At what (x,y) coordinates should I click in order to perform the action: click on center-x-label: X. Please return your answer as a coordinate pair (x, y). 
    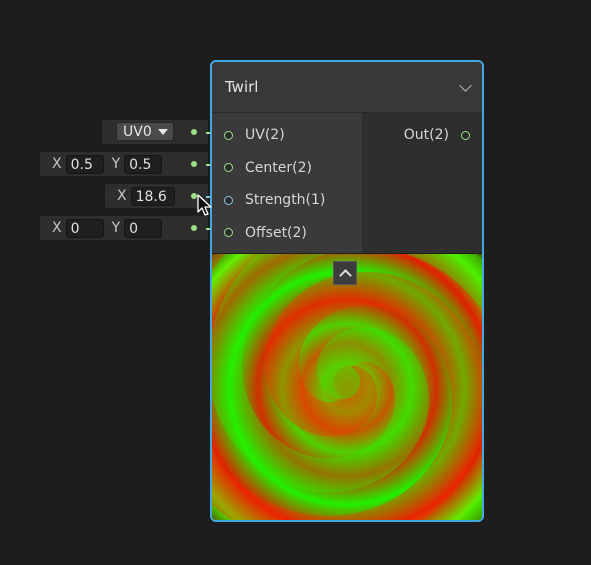
    Looking at the image, I should click on (57, 164).